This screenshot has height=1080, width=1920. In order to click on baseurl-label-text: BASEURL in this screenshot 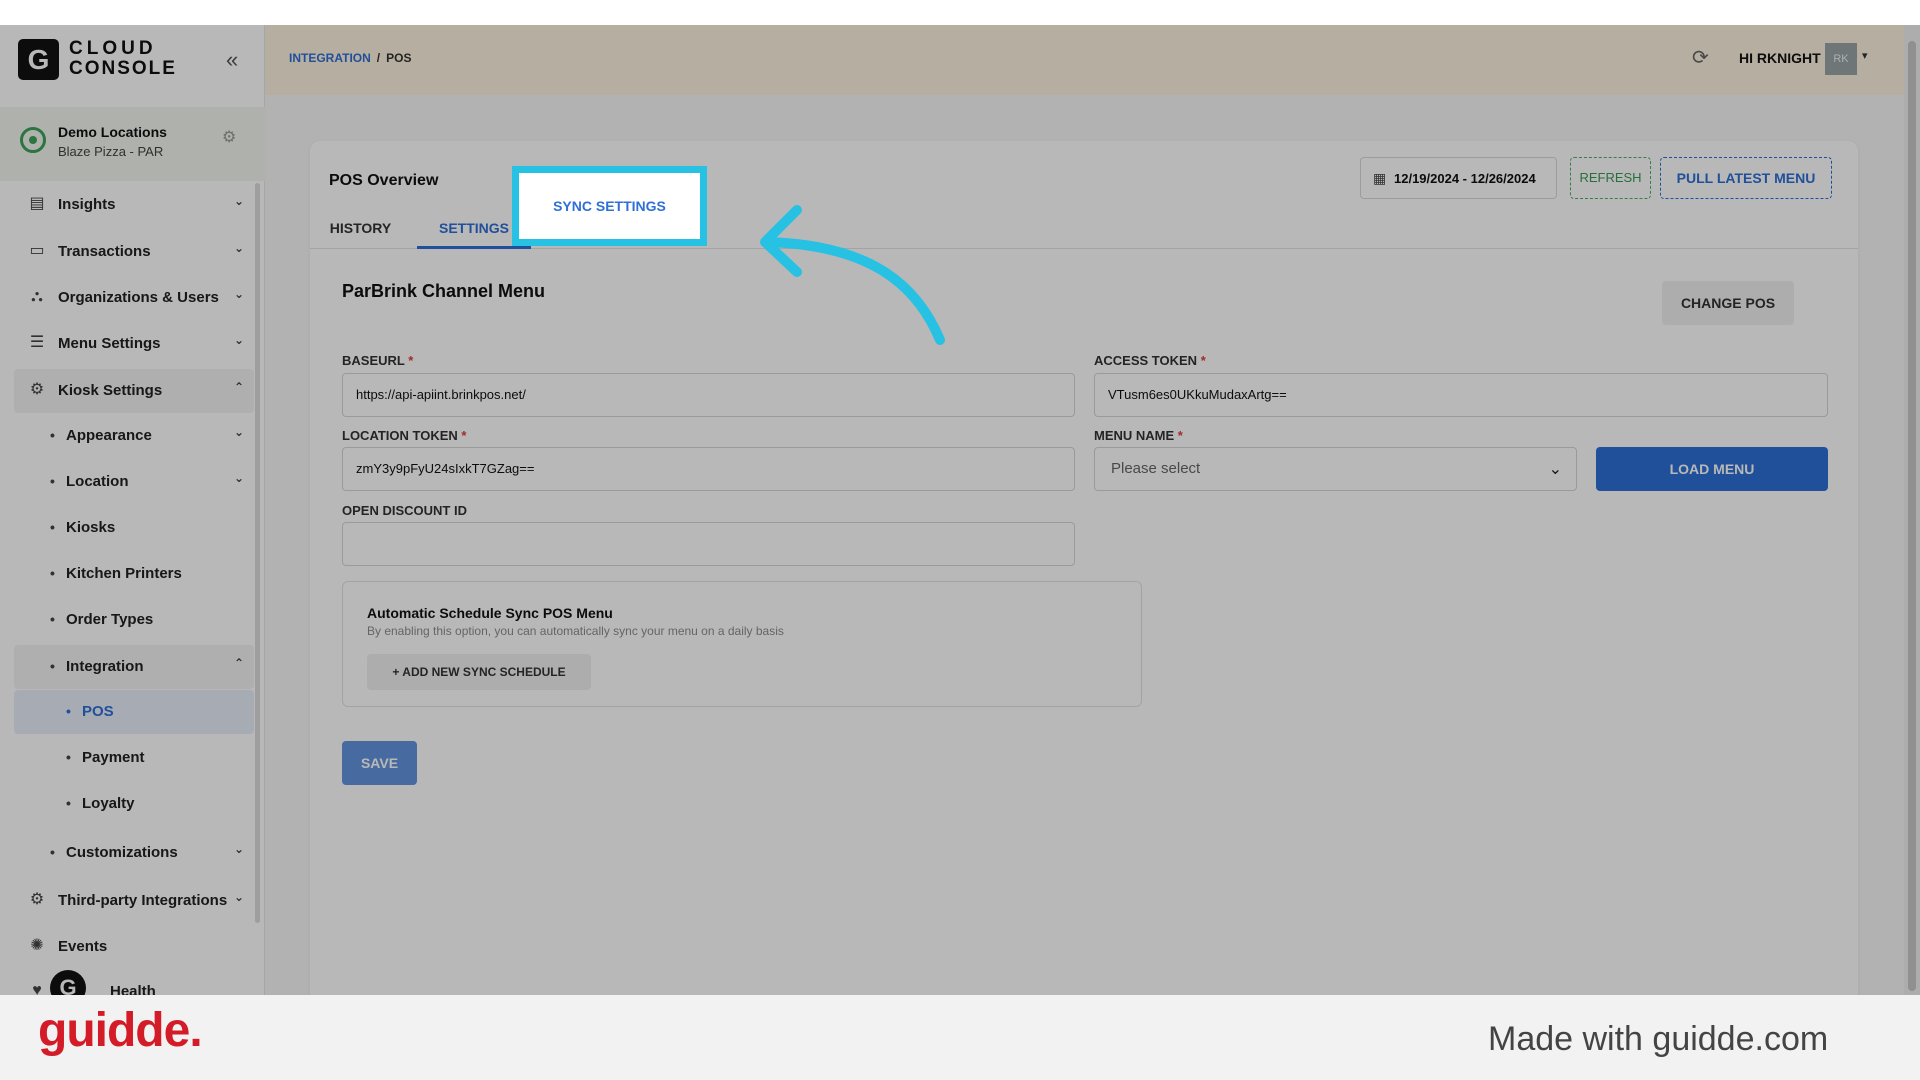, I will do `click(373, 360)`.